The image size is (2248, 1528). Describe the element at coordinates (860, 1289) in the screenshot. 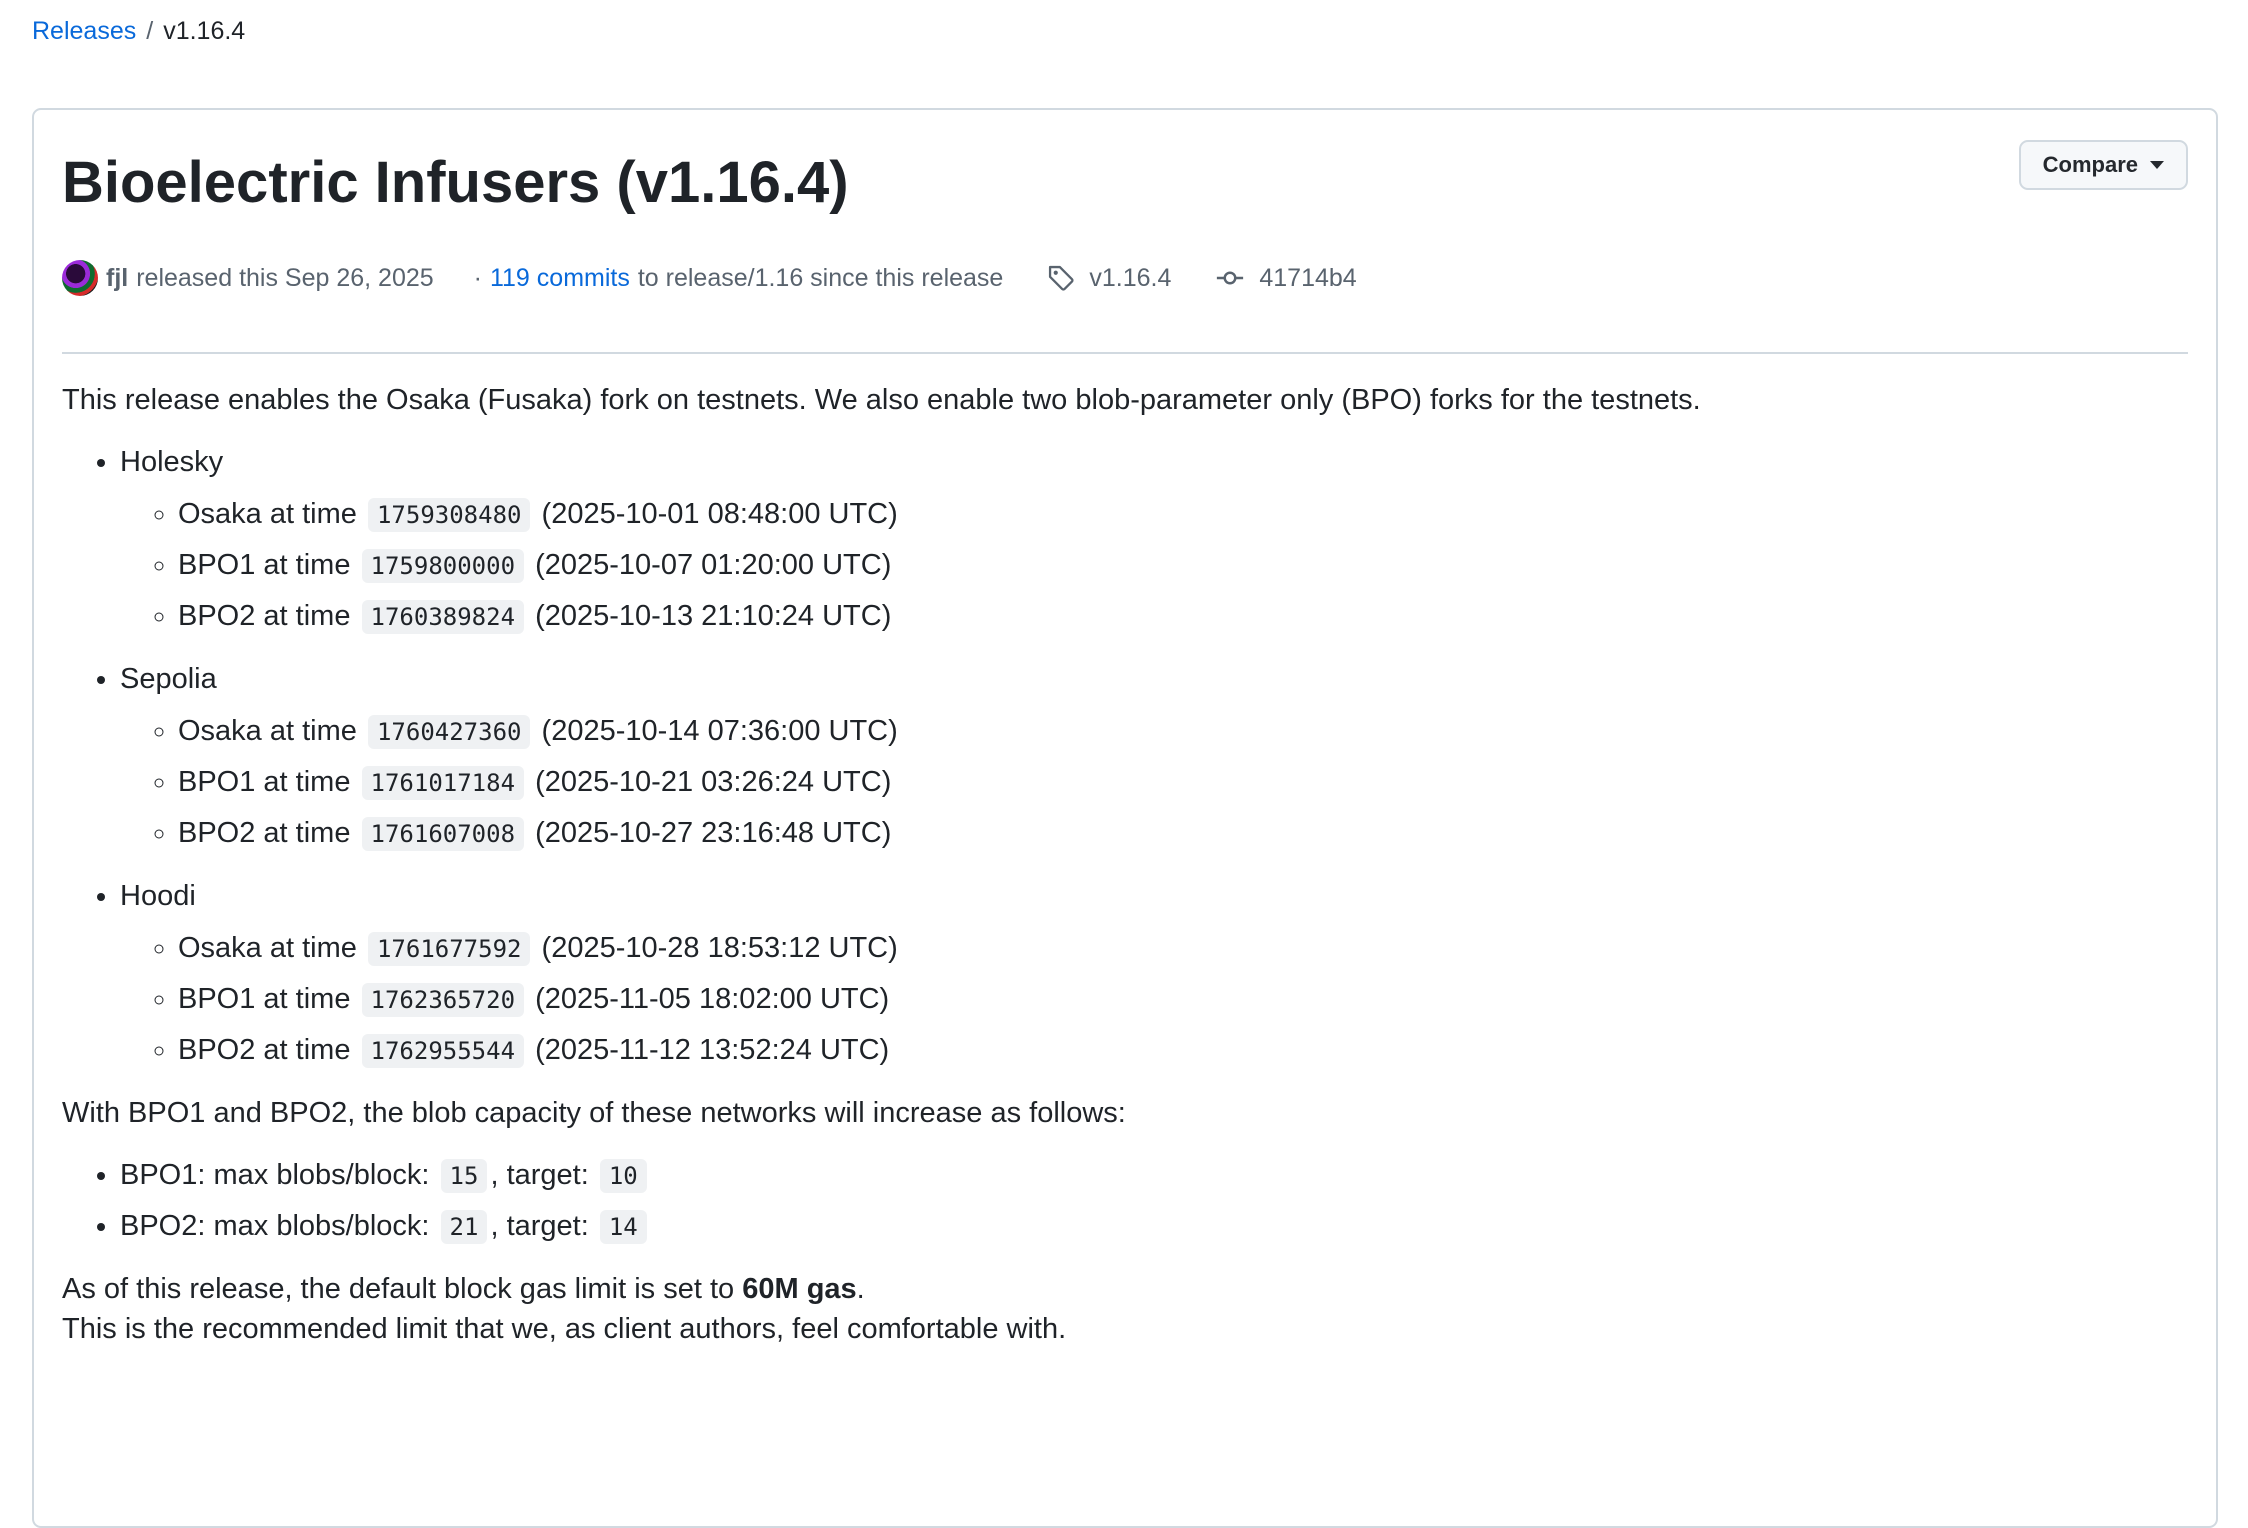

I see `gas-suffix: .` at that location.